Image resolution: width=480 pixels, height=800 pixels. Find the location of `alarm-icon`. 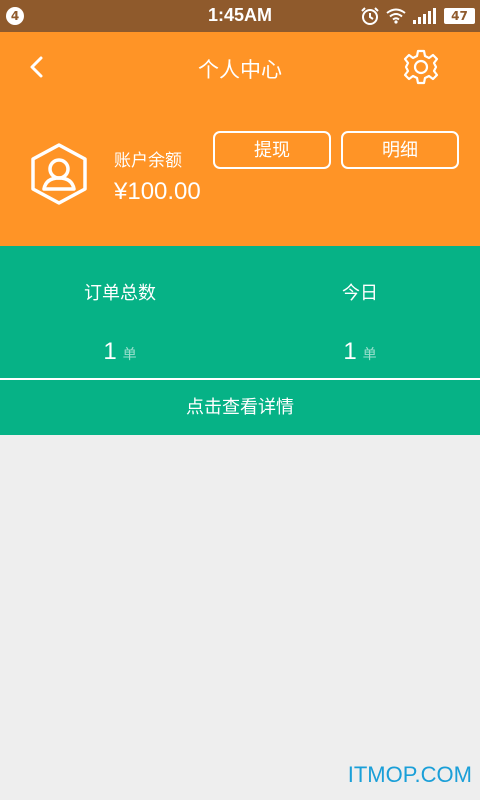

alarm-icon is located at coordinates (370, 16).